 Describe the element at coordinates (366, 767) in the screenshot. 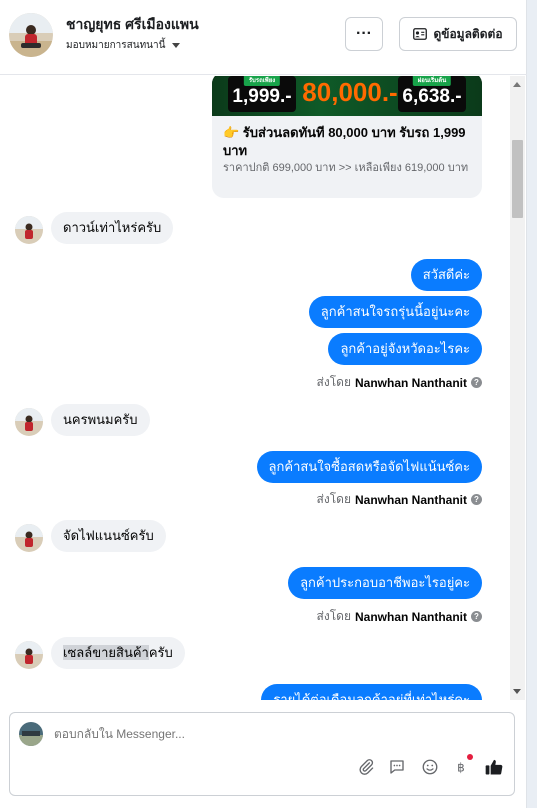

I see `paperclip-icon` at that location.